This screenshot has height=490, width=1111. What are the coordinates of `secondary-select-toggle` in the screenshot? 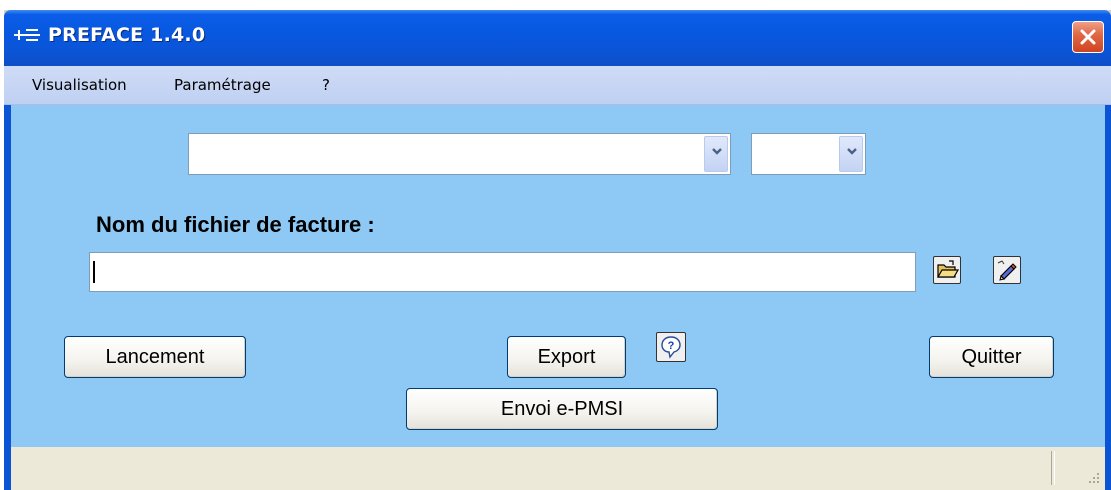 It's located at (851, 154).